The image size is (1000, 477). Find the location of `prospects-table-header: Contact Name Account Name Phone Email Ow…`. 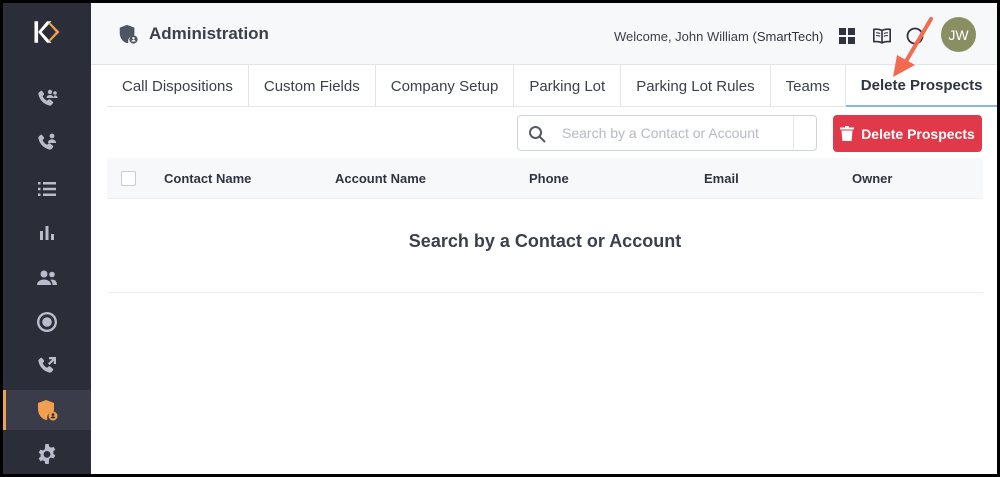

prospects-table-header: Contact Name Account Name Phone Email Ow… is located at coordinates (545, 178).